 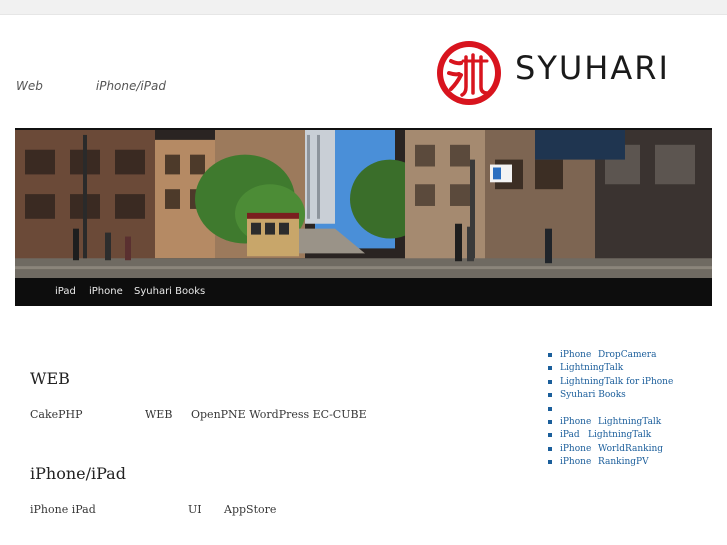 What do you see at coordinates (627, 355) in the screenshot?
I see `sidebar-link: DropCamera` at bounding box center [627, 355].